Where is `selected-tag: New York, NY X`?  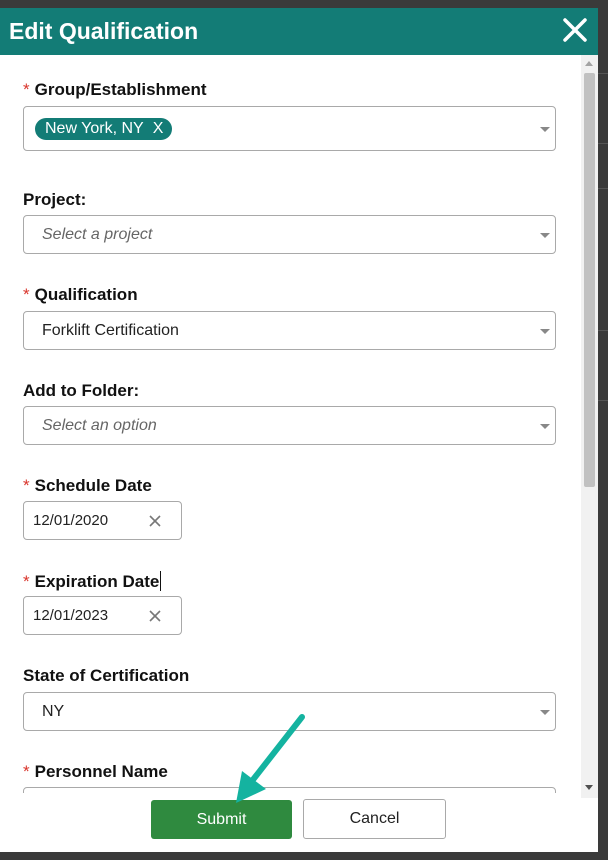
selected-tag: New York, NY X is located at coordinates (104, 129).